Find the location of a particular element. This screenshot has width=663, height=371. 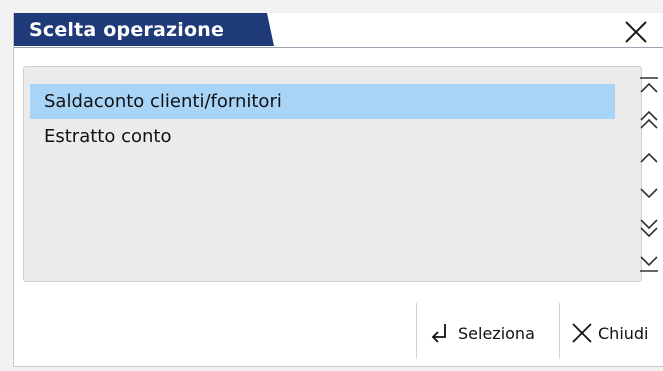

dialog-title: Scelta operazione is located at coordinates (127, 30).